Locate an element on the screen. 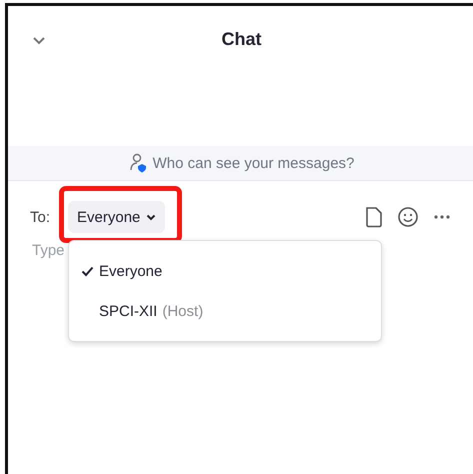  role-label: (Host) is located at coordinates (183, 311).